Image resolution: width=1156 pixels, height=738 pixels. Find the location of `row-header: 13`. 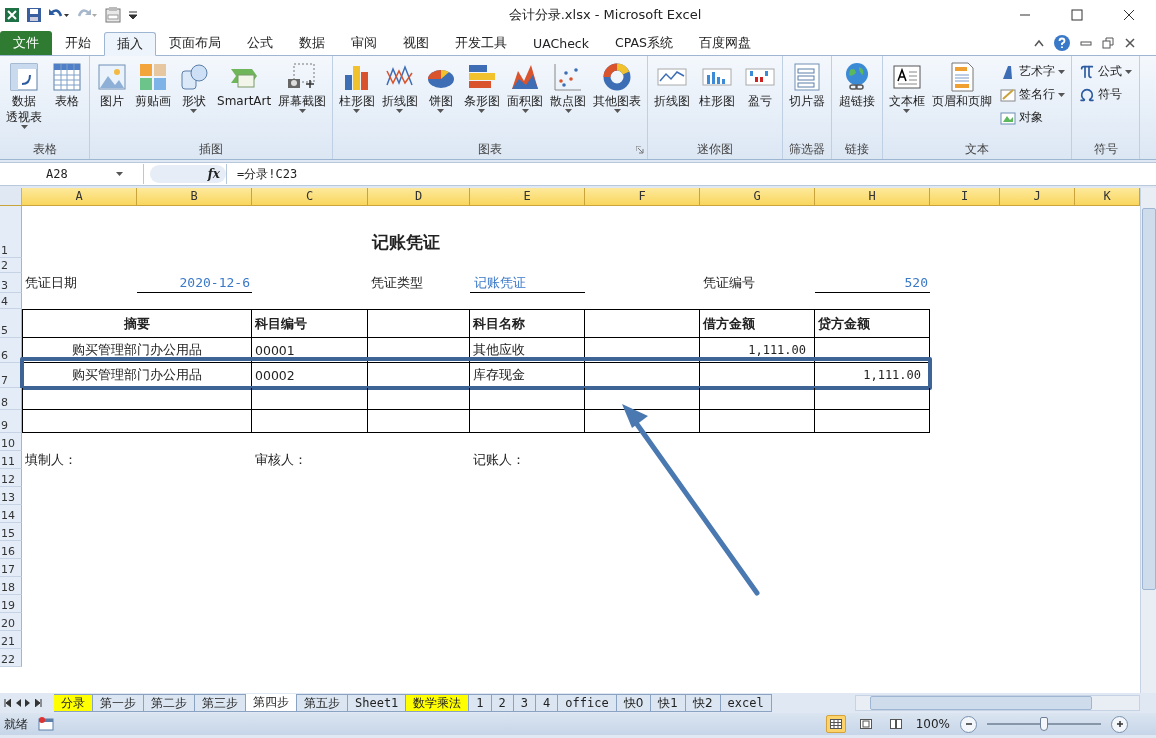

row-header: 13 is located at coordinates (11, 496).